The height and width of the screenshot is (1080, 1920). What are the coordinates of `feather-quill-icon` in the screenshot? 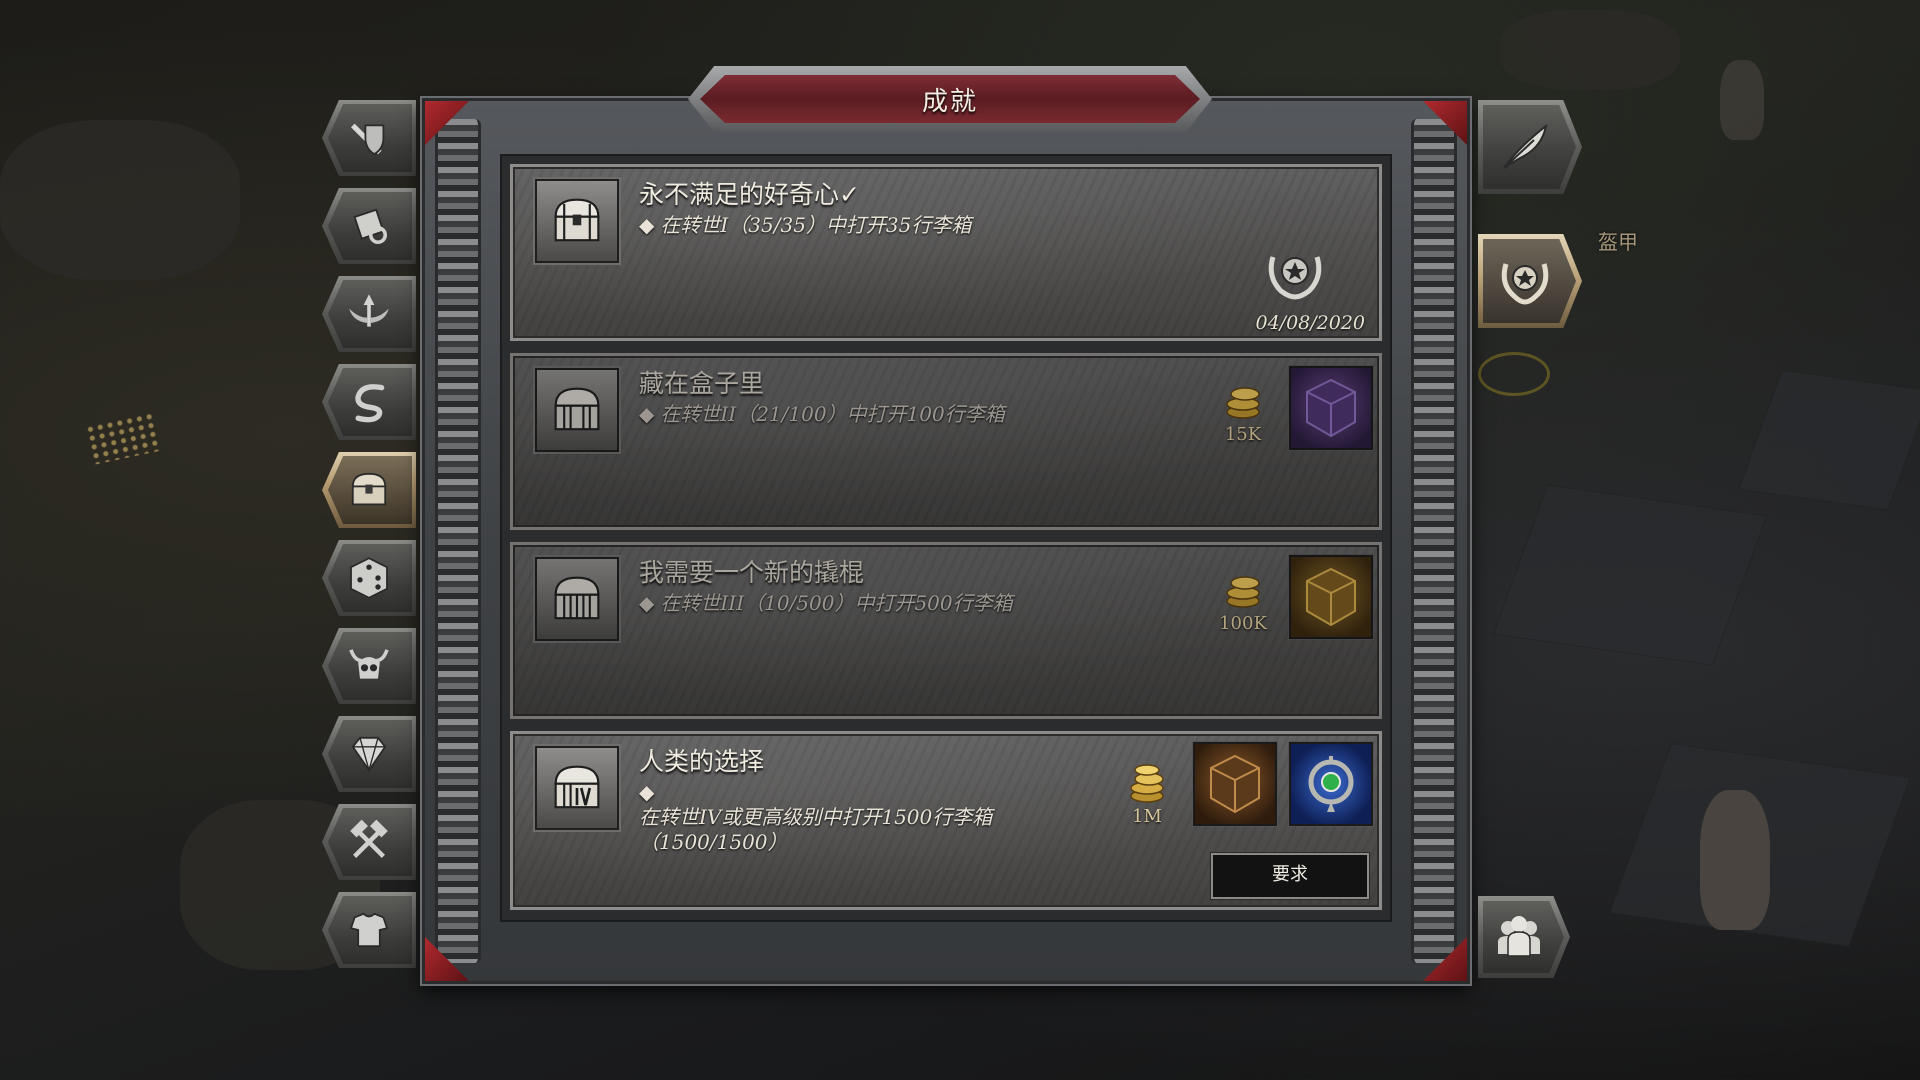 It's located at (1525, 146).